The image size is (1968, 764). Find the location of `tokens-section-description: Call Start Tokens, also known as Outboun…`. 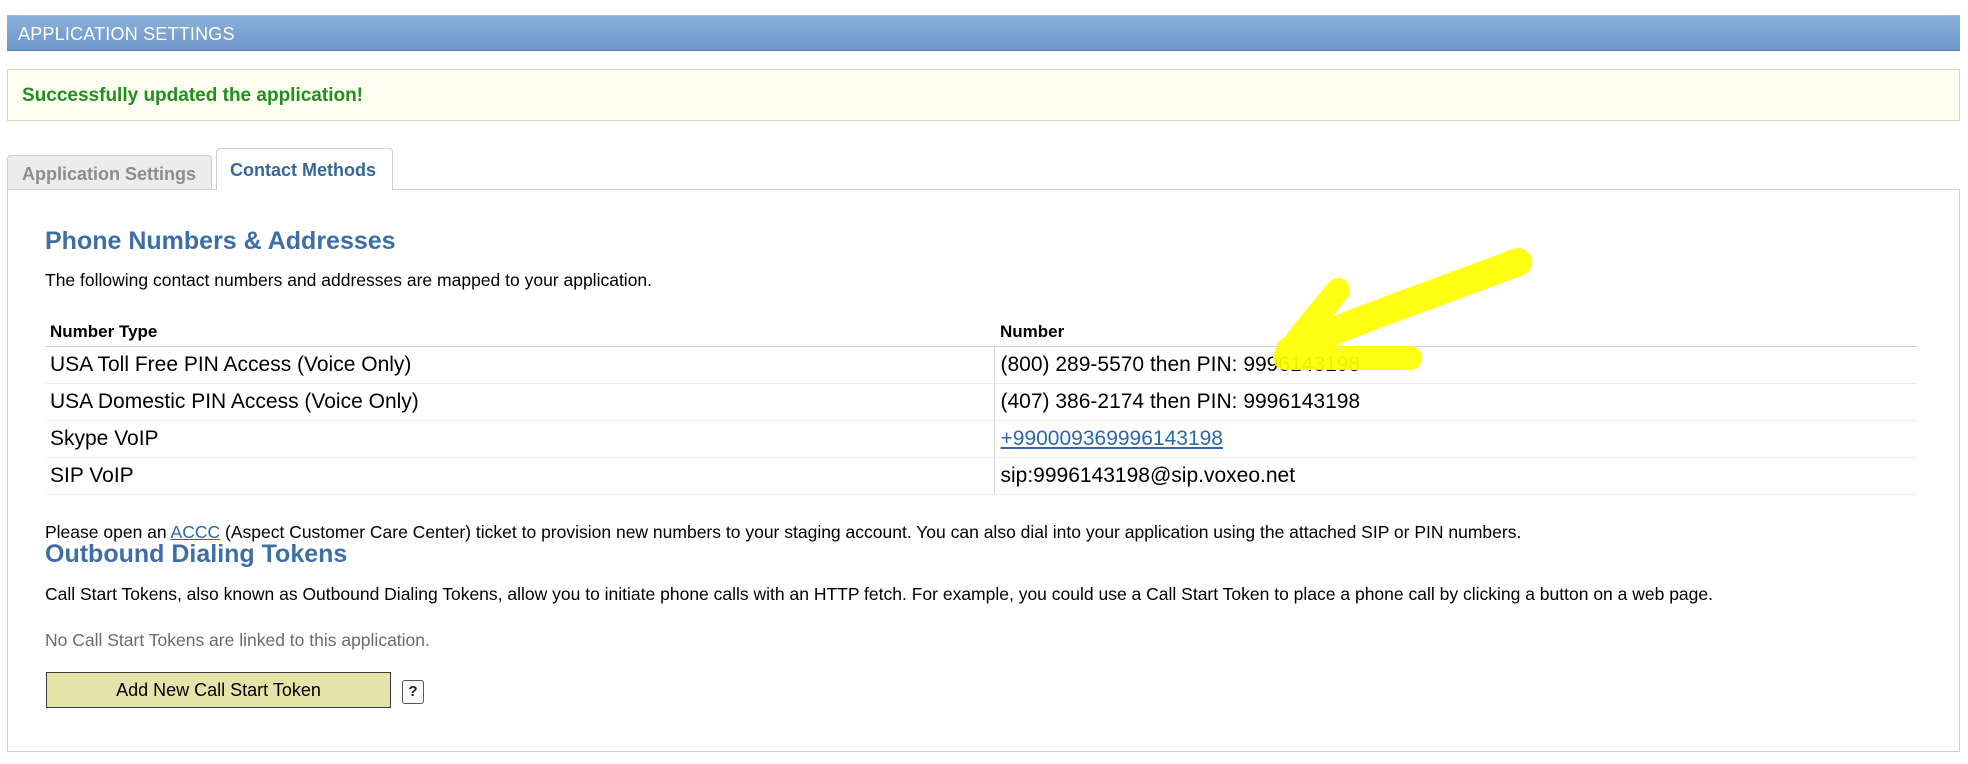

tokens-section-description: Call Start Tokens, also known as Outboun… is located at coordinates (879, 594).